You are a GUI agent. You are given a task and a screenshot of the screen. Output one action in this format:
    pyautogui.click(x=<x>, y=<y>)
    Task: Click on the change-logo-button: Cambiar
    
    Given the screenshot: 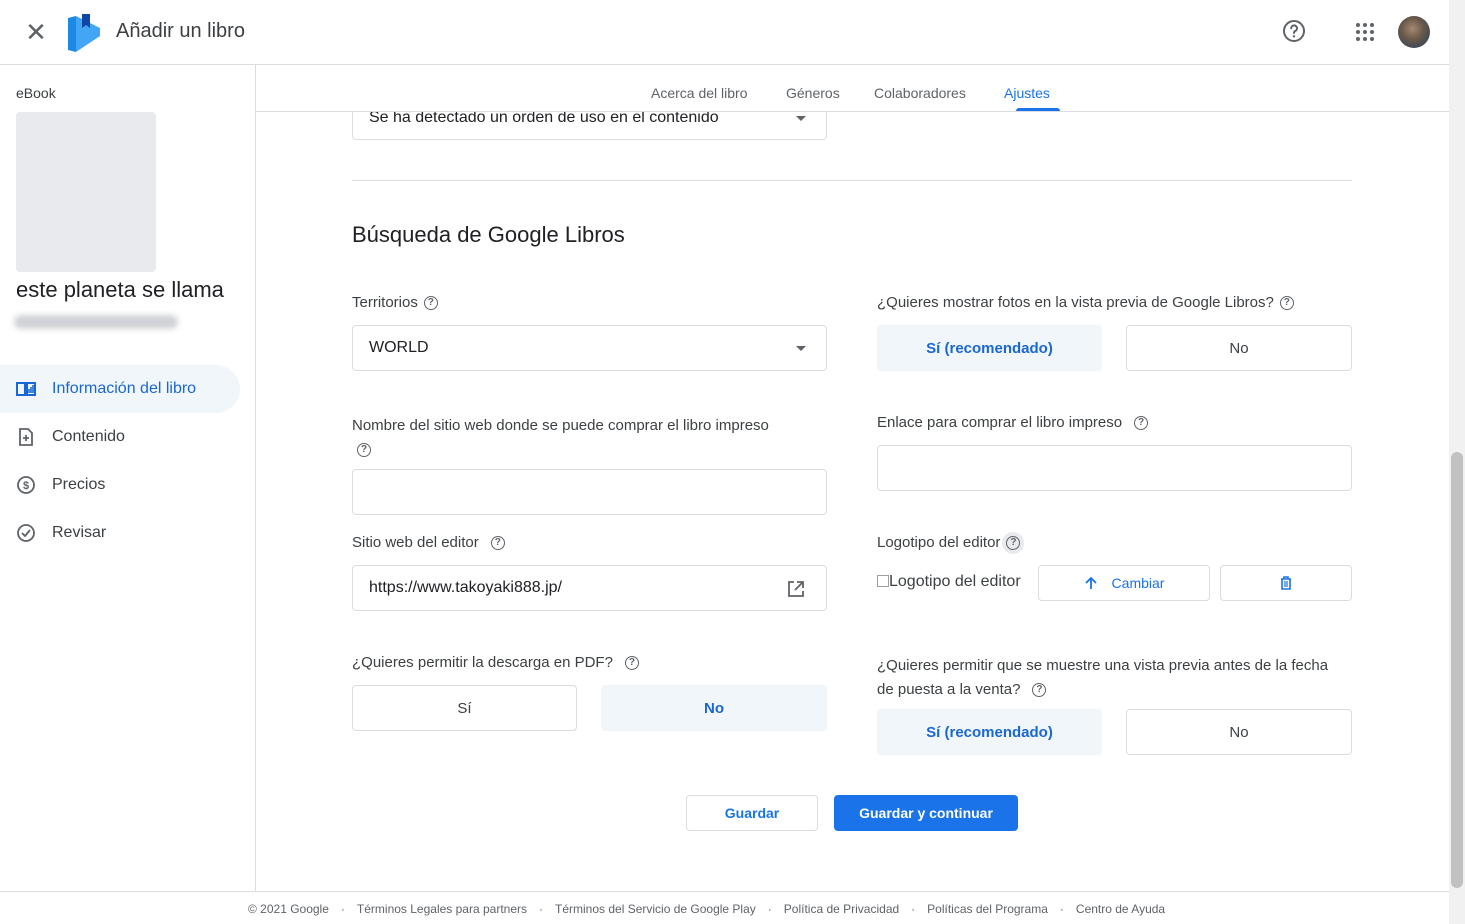 What is the action you would take?
    pyautogui.click(x=1124, y=583)
    